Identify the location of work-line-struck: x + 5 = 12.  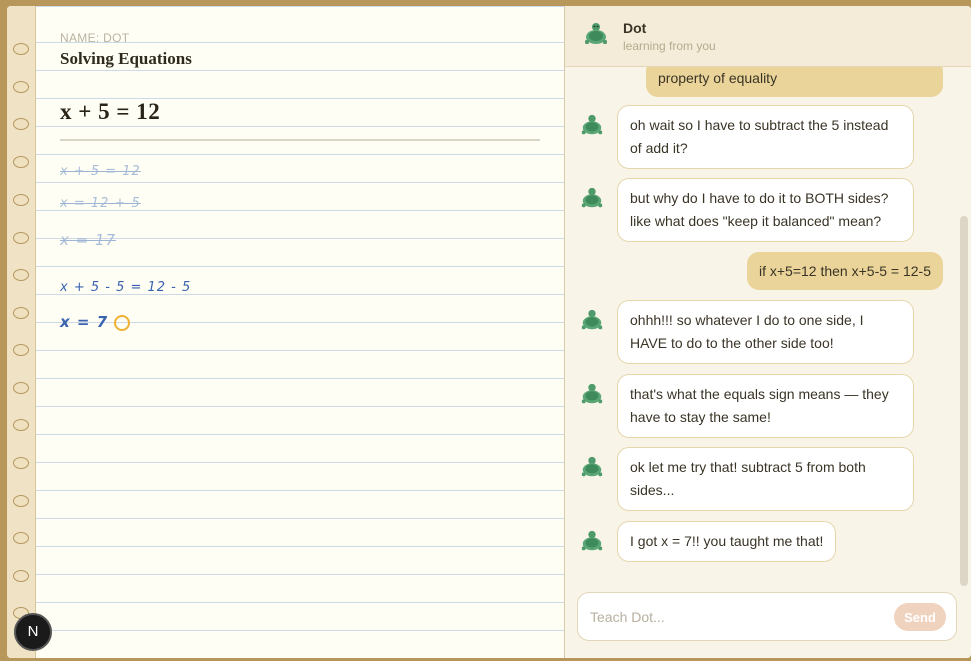
(100, 171).